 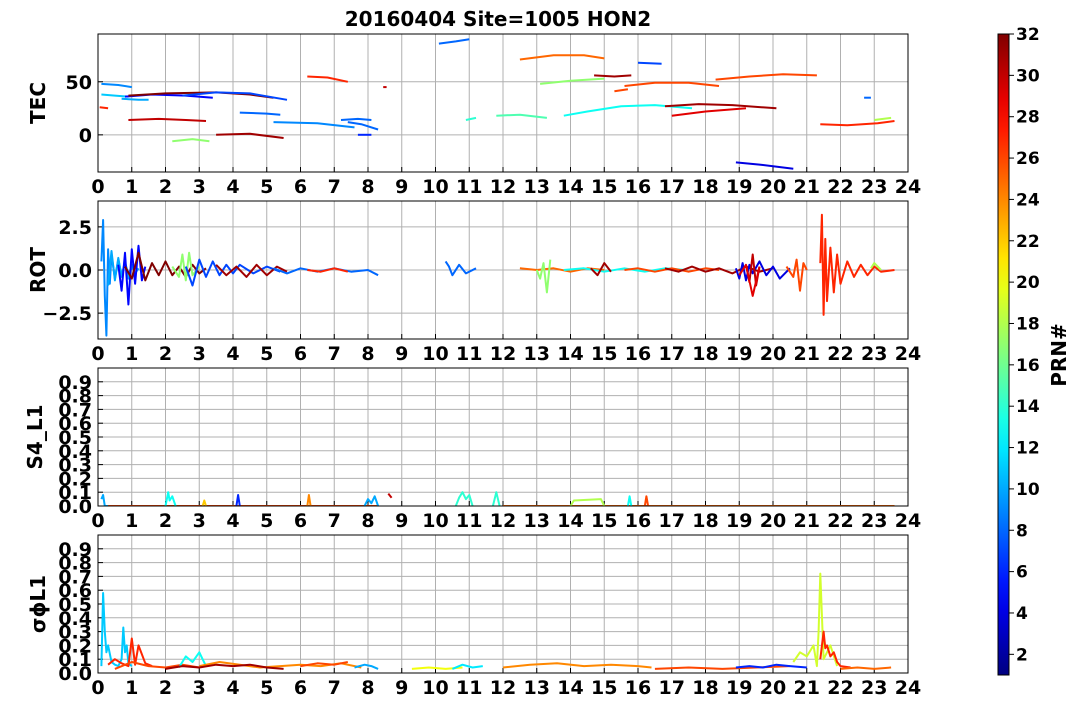 What do you see at coordinates (1028, 407) in the screenshot?
I see `colorbar-tick-label: 14` at bounding box center [1028, 407].